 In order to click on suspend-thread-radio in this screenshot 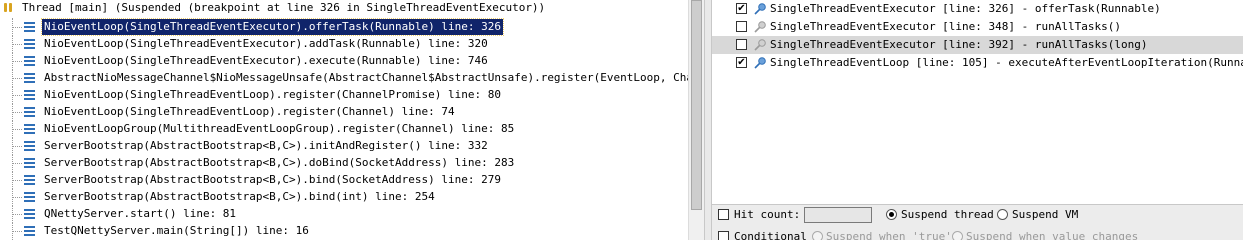, I will do `click(891, 214)`.